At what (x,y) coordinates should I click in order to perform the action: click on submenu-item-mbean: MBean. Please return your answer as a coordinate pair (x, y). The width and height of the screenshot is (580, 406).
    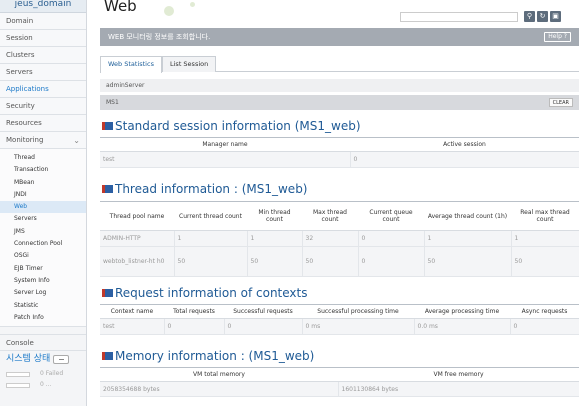
    Looking at the image, I should click on (43, 183).